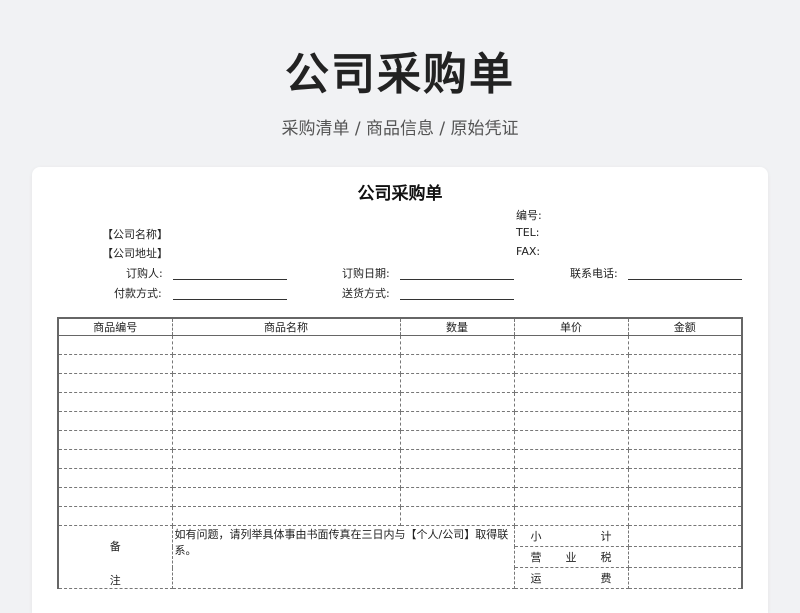 Image resolution: width=800 pixels, height=613 pixels. What do you see at coordinates (135, 253) in the screenshot?
I see `company-address-label: 【公司地址】` at bounding box center [135, 253].